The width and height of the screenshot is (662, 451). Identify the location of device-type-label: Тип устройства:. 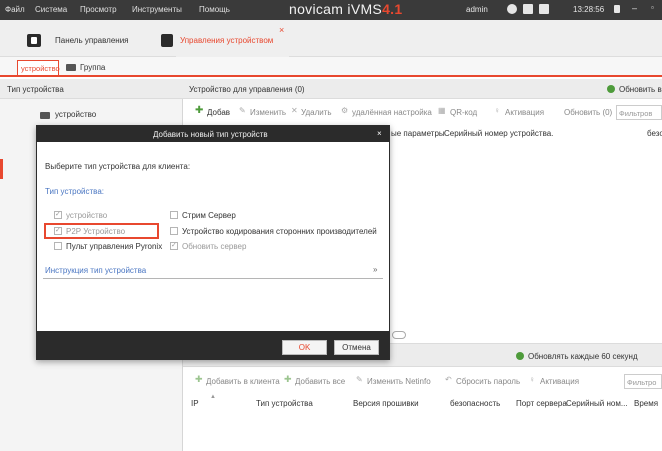
(74, 191).